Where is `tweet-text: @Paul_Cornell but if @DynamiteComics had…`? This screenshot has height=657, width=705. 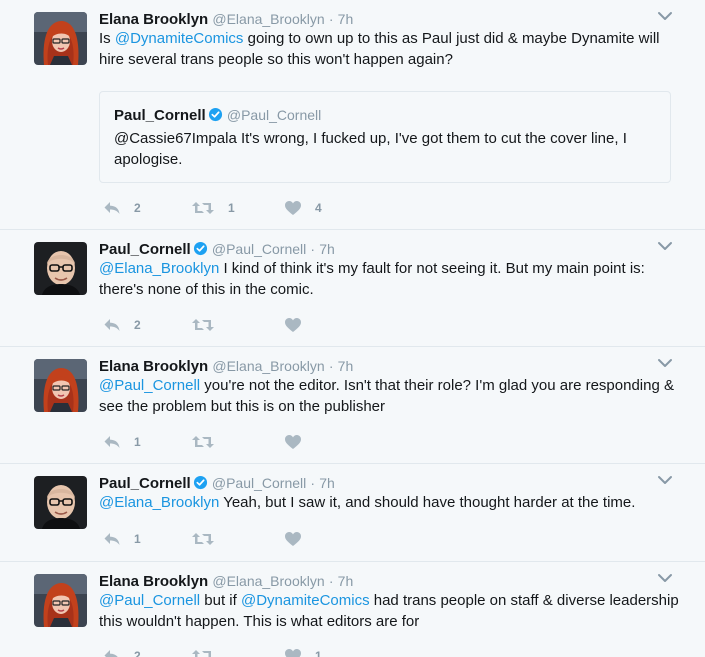 tweet-text: @Paul_Cornell but if @DynamiteComics had… is located at coordinates (389, 611).